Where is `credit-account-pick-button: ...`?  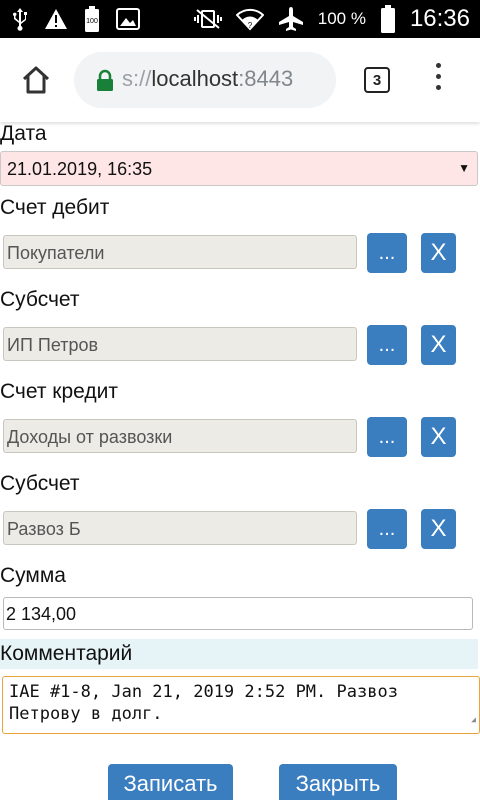 credit-account-pick-button: ... is located at coordinates (387, 437).